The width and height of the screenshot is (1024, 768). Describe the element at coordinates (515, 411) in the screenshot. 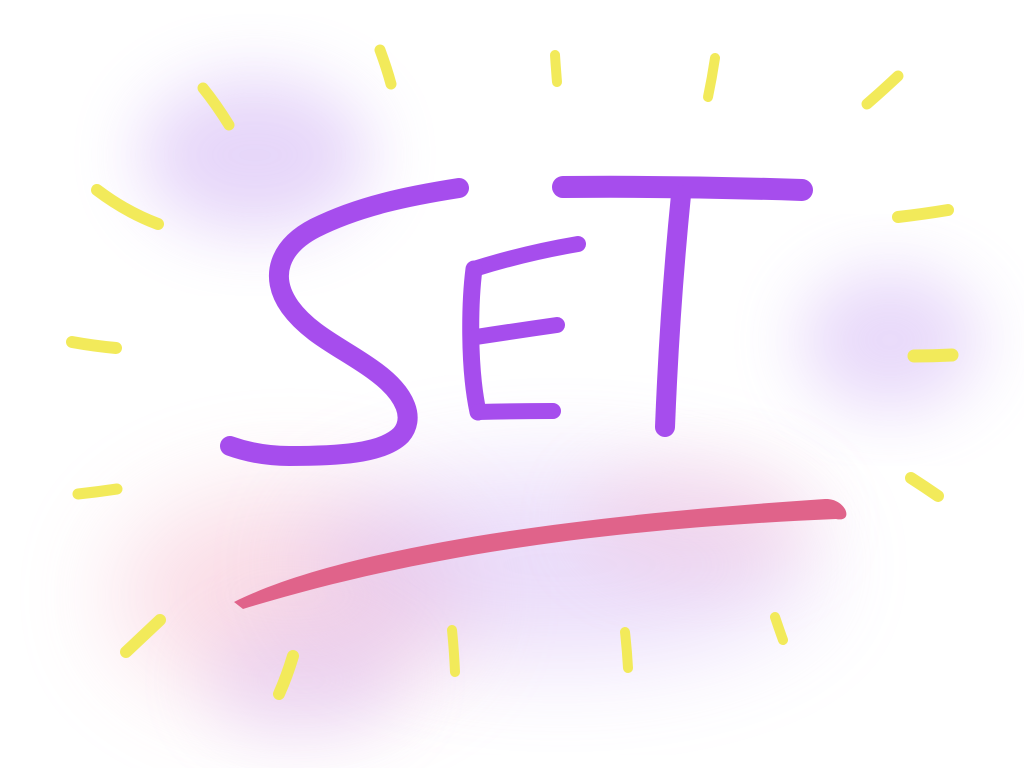

I see `letter-e-bottom` at that location.